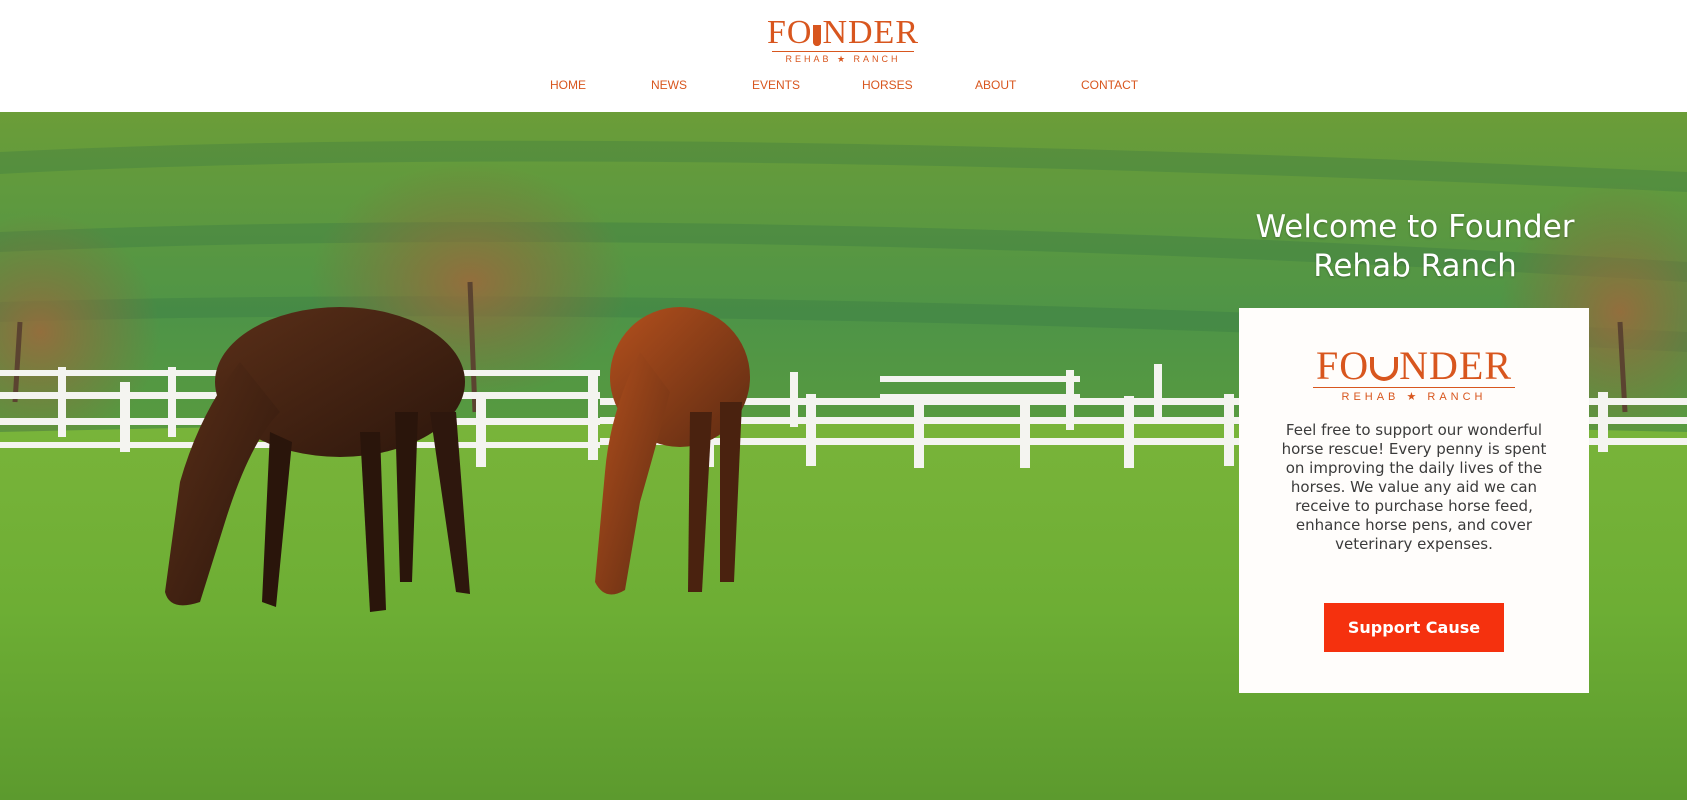  Describe the element at coordinates (1456, 365) in the screenshot. I see `card-logo-text-end: NDER` at that location.